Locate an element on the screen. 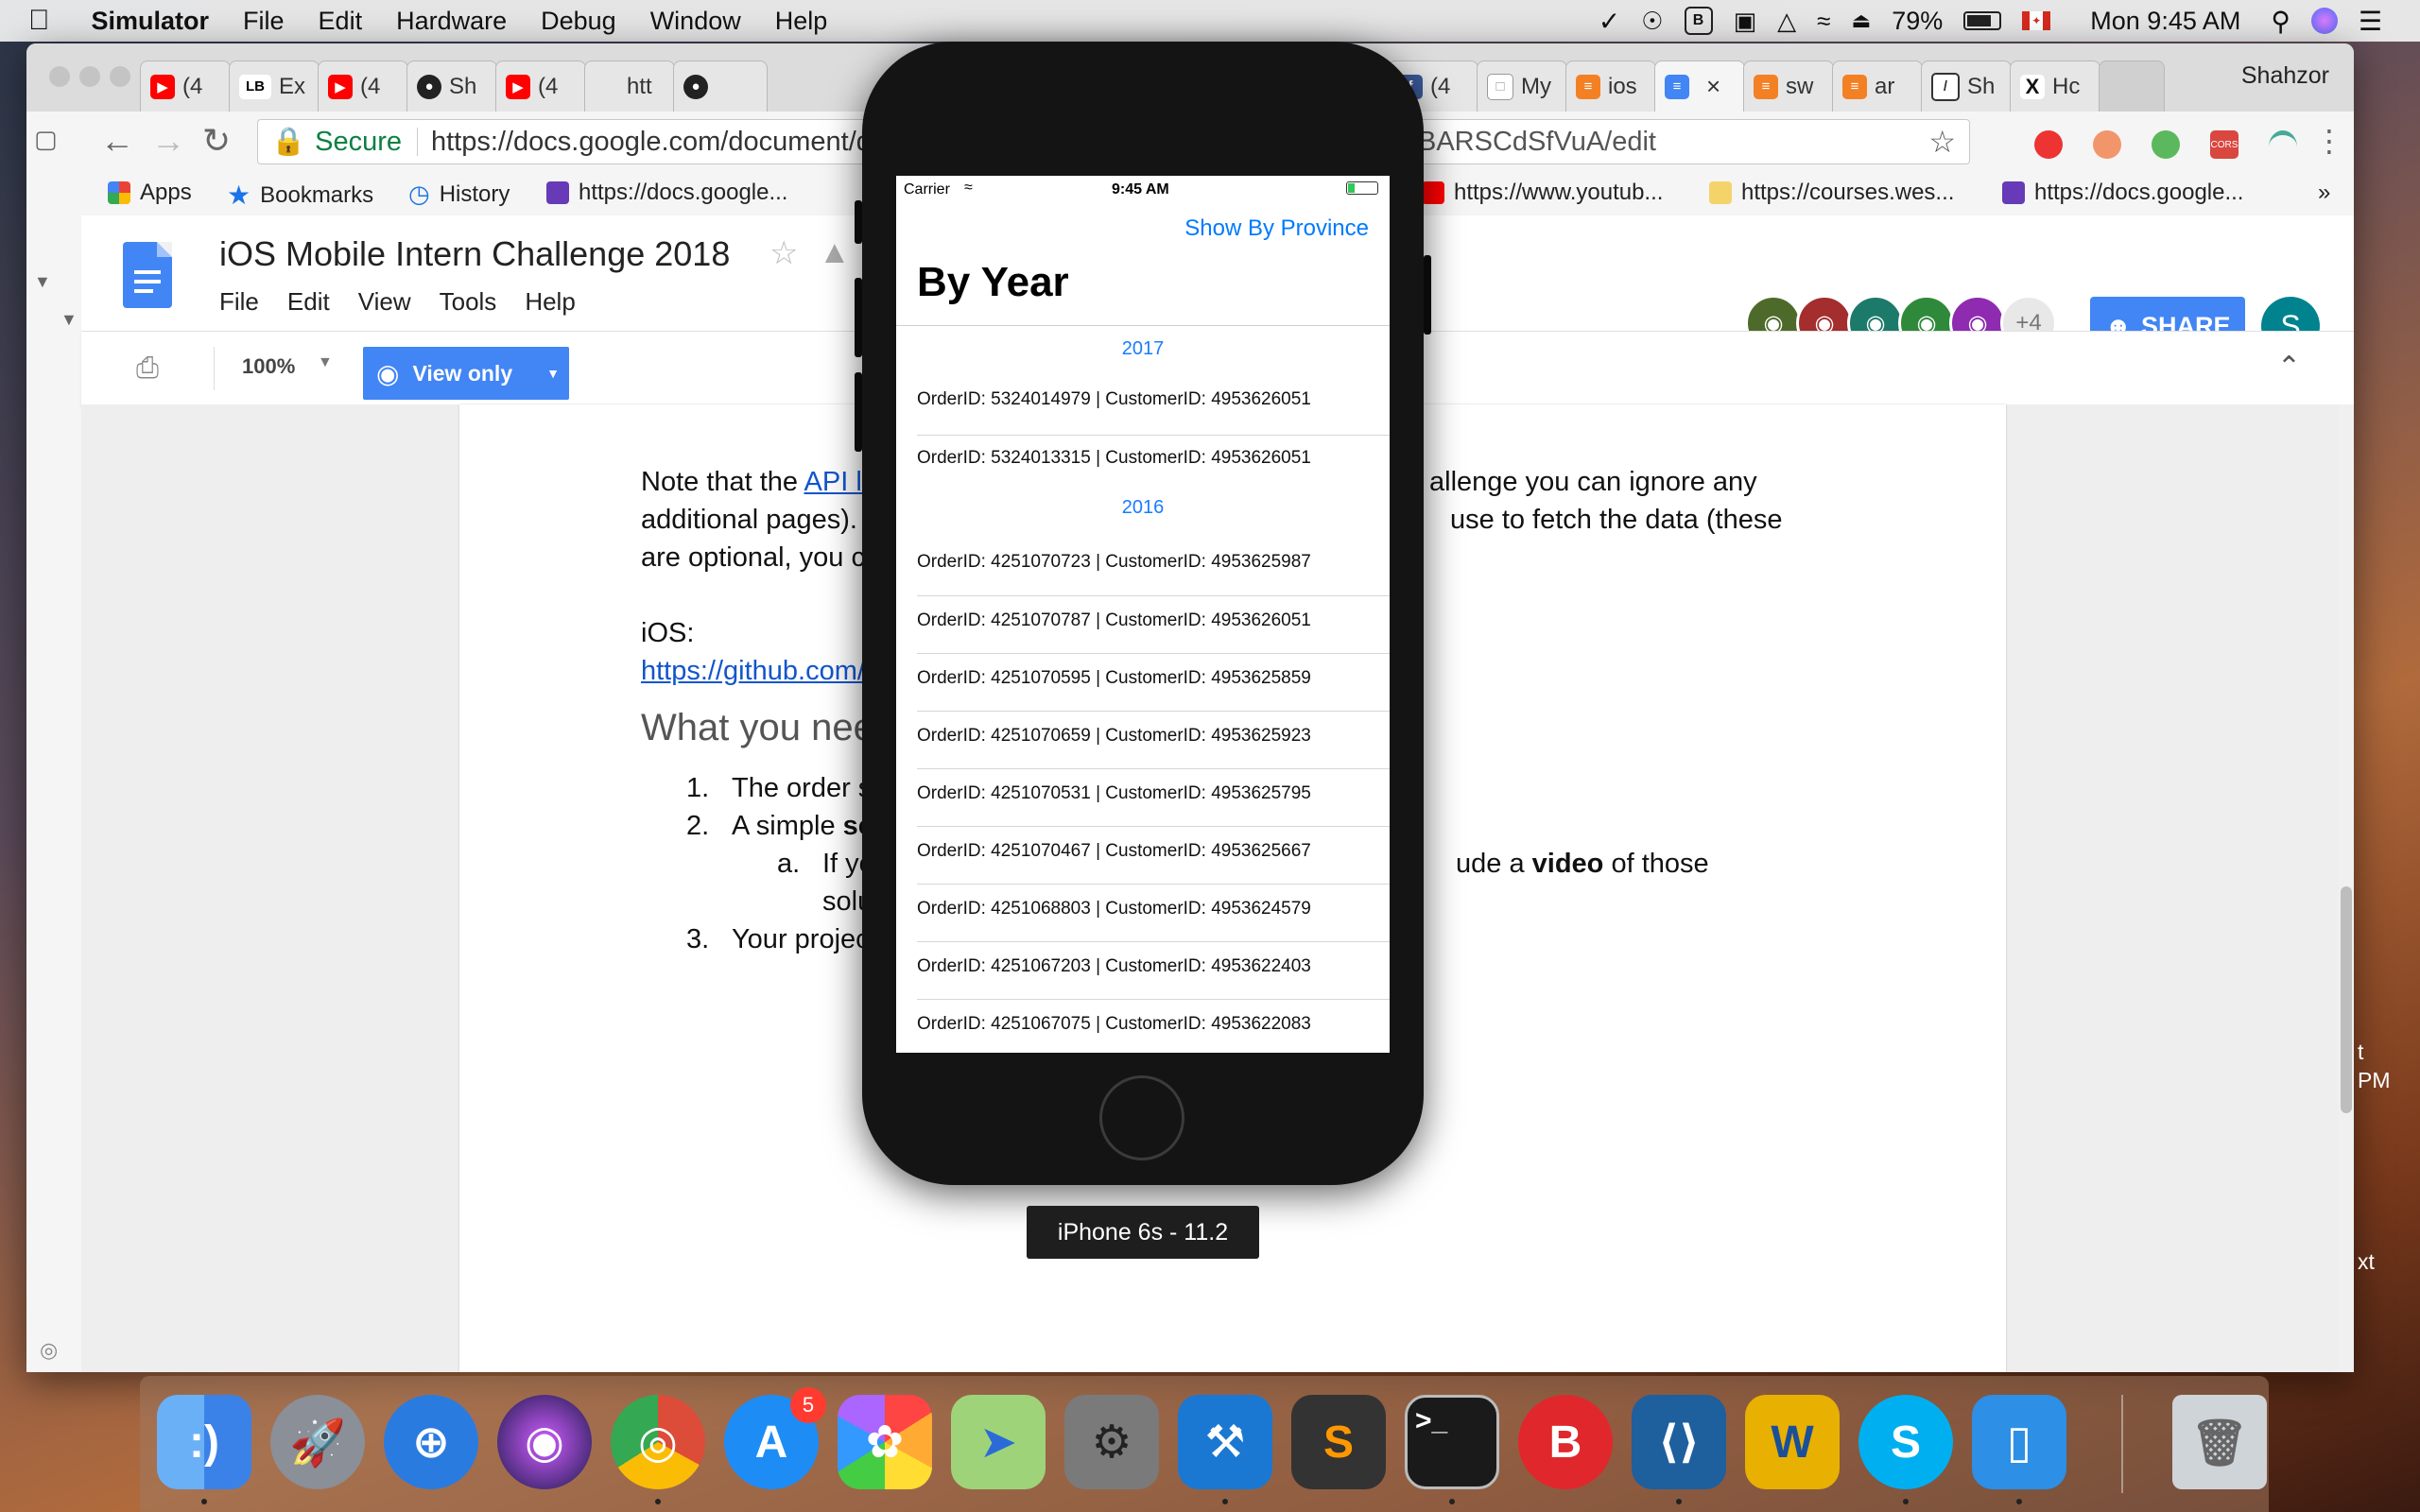 This screenshot has width=2420, height=1512. document-scrollbar is located at coordinates (2346, 888).